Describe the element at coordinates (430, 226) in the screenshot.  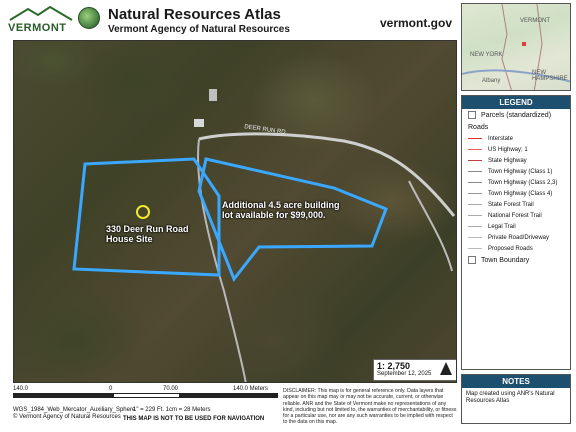
I see `side-road` at that location.